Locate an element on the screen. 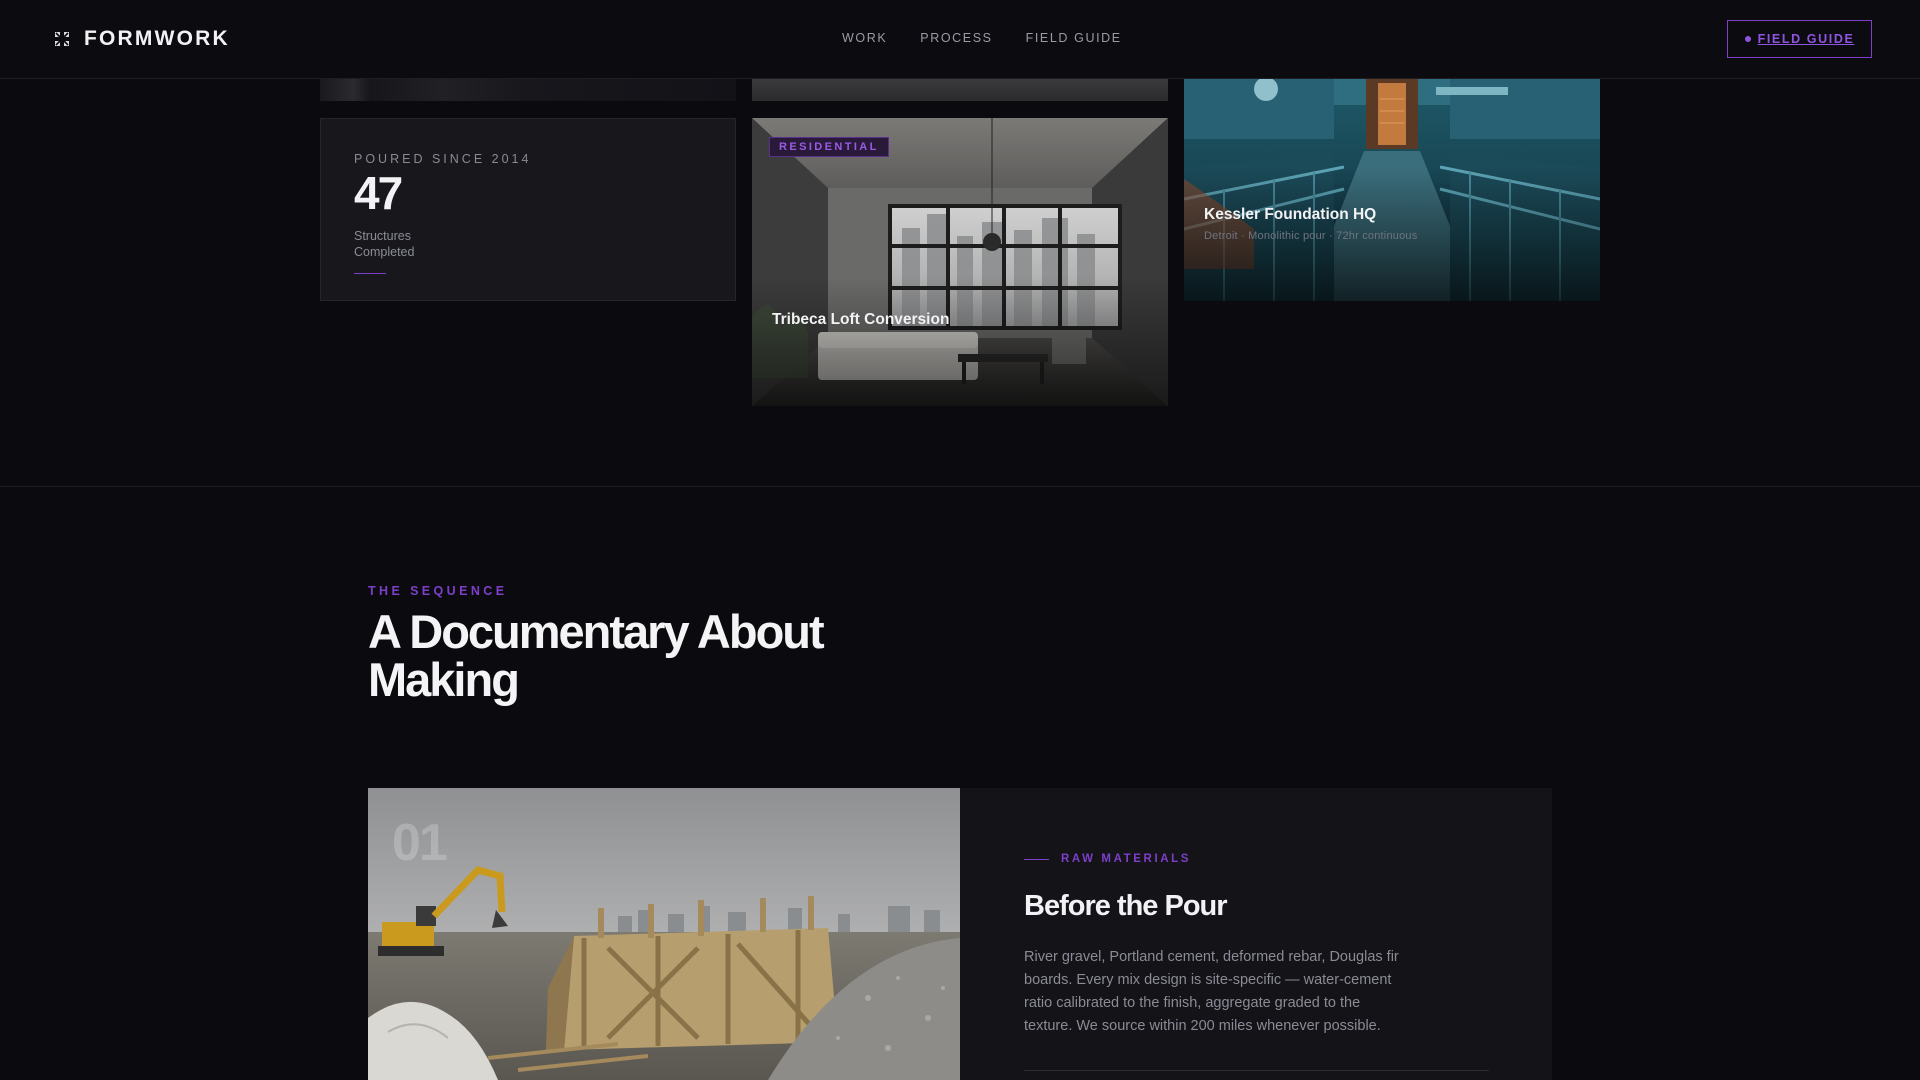 The height and width of the screenshot is (1080, 1920). nav-link-work: WORK is located at coordinates (864, 38).